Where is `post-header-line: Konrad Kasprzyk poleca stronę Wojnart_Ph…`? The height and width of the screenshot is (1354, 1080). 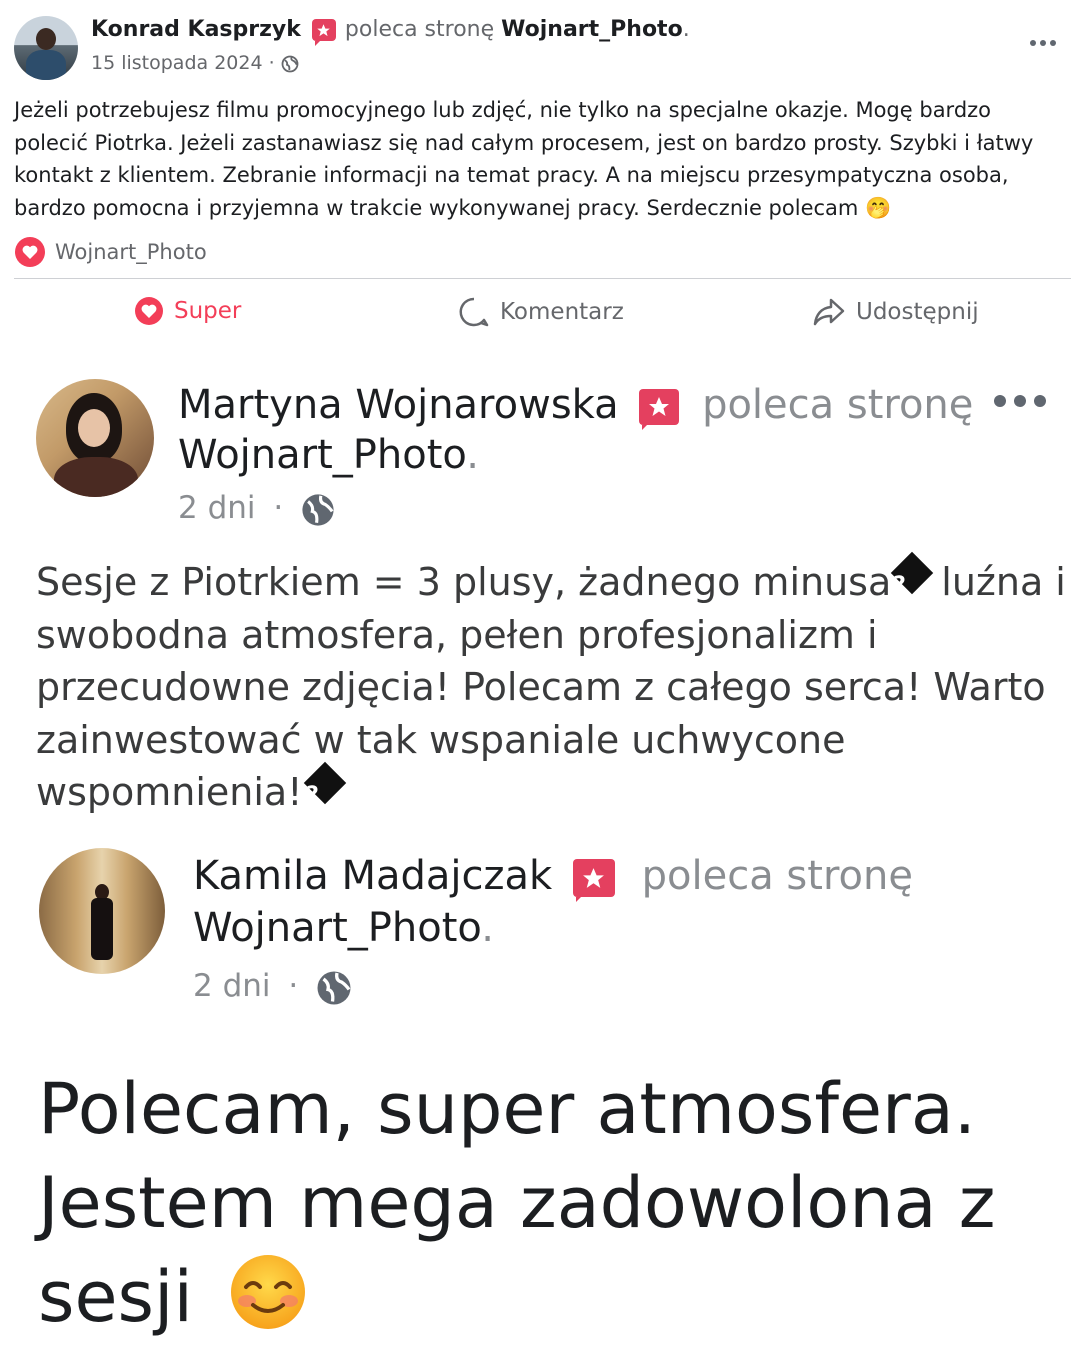
post-header-line: Konrad Kasprzyk poleca stronę Wojnart_Ph… is located at coordinates (390, 31).